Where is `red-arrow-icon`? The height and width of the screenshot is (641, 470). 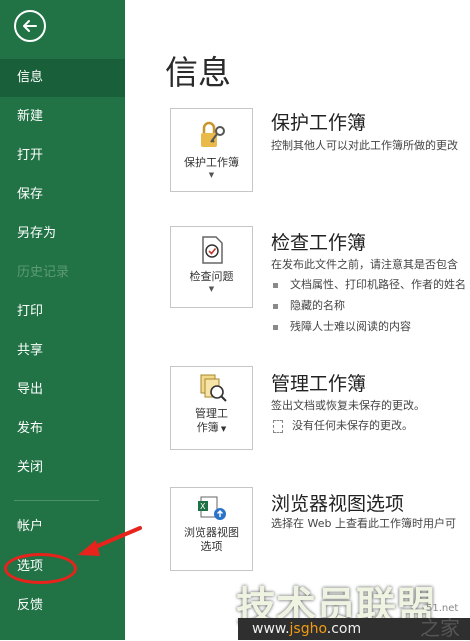 red-arrow-icon is located at coordinates (110, 541).